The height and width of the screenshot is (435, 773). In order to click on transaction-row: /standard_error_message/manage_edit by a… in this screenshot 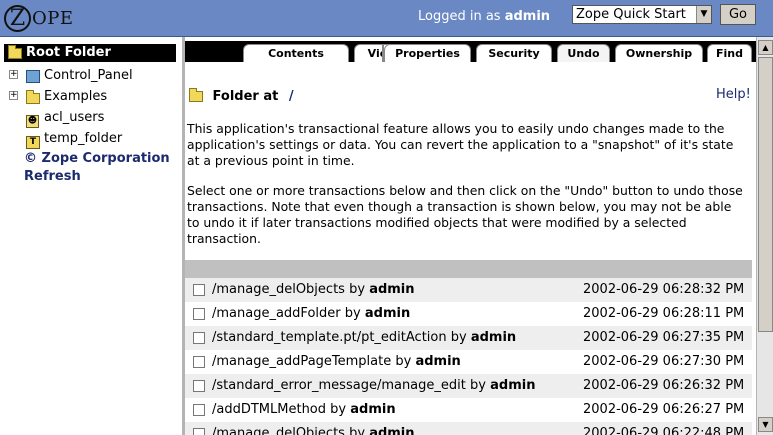, I will do `click(468, 386)`.